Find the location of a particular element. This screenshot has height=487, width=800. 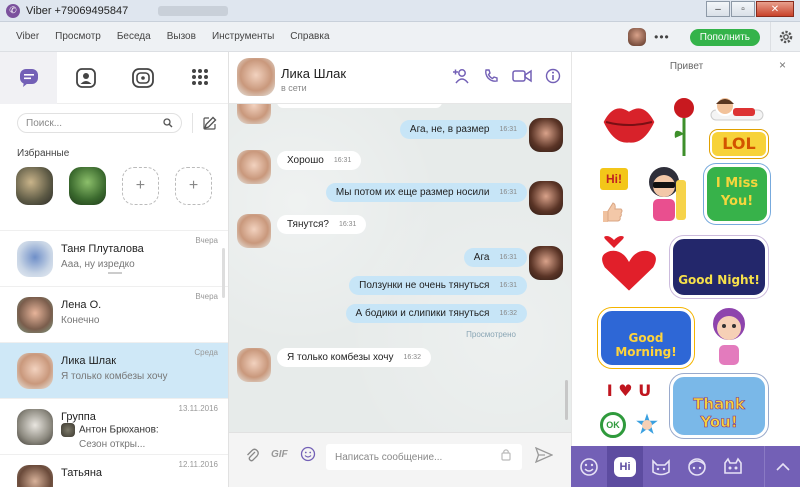

chat-bubble-icon is located at coordinates (28, 78).